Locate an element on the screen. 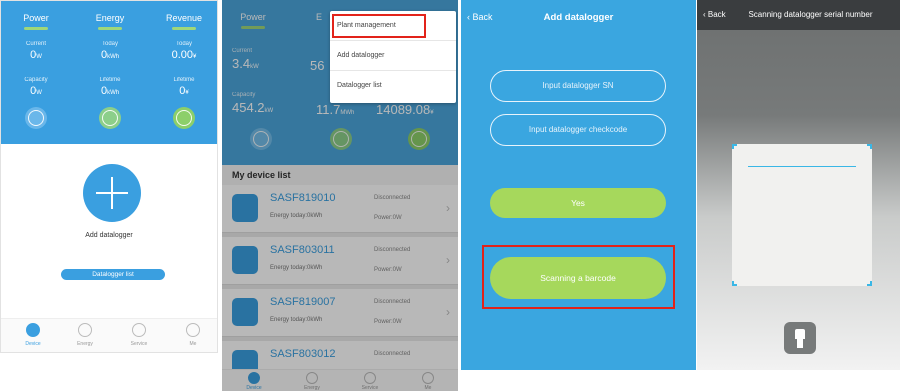 This screenshot has width=900, height=391. input-checkcode-button: Input datalogger checkcode is located at coordinates (578, 130).